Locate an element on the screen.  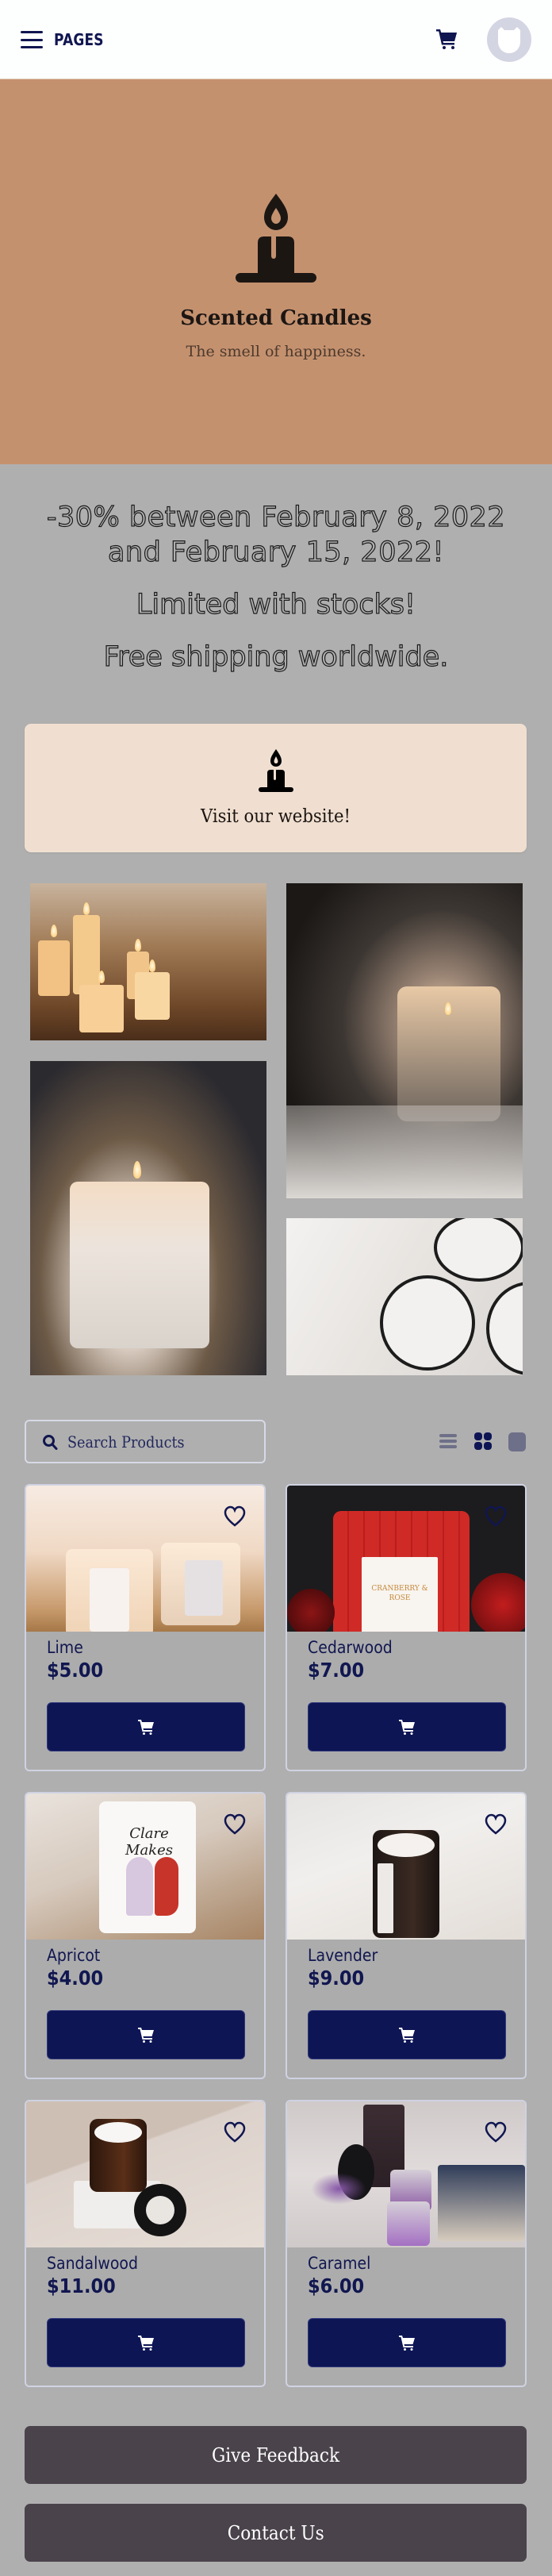
product-price: $6.00 is located at coordinates (336, 2285).